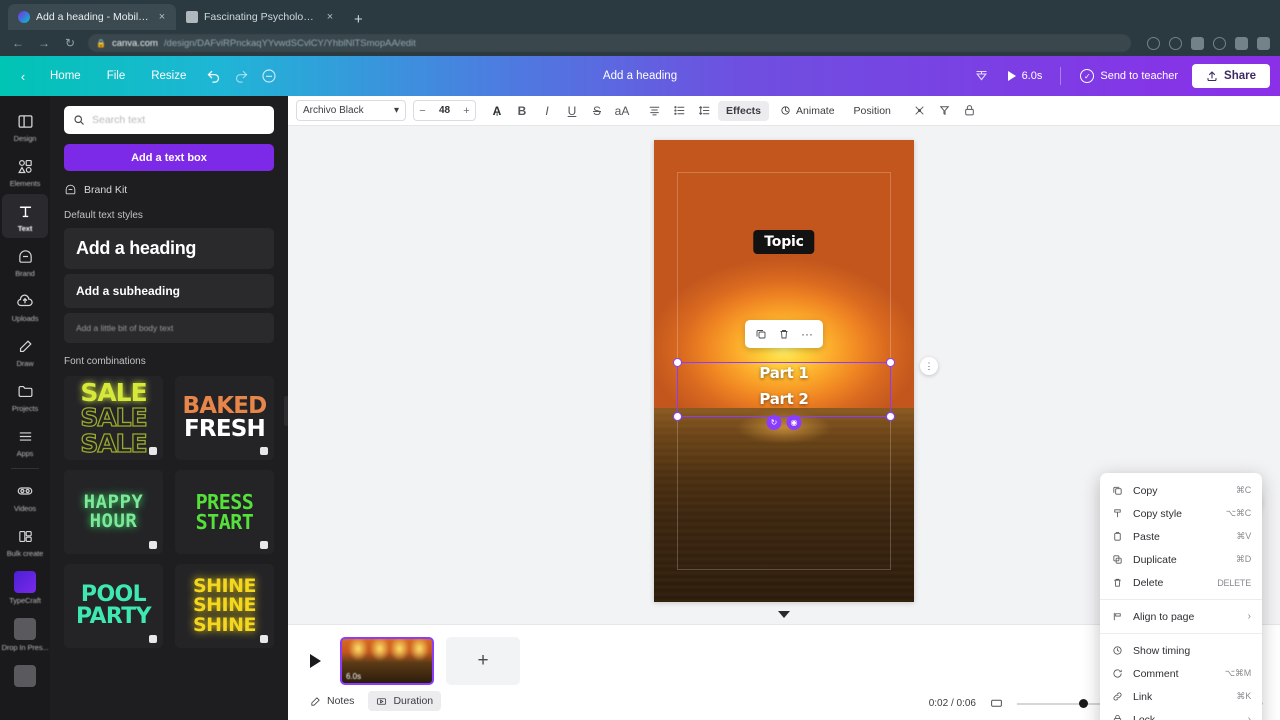  Describe the element at coordinates (483, 661) in the screenshot. I see `add-page-button: +` at that location.